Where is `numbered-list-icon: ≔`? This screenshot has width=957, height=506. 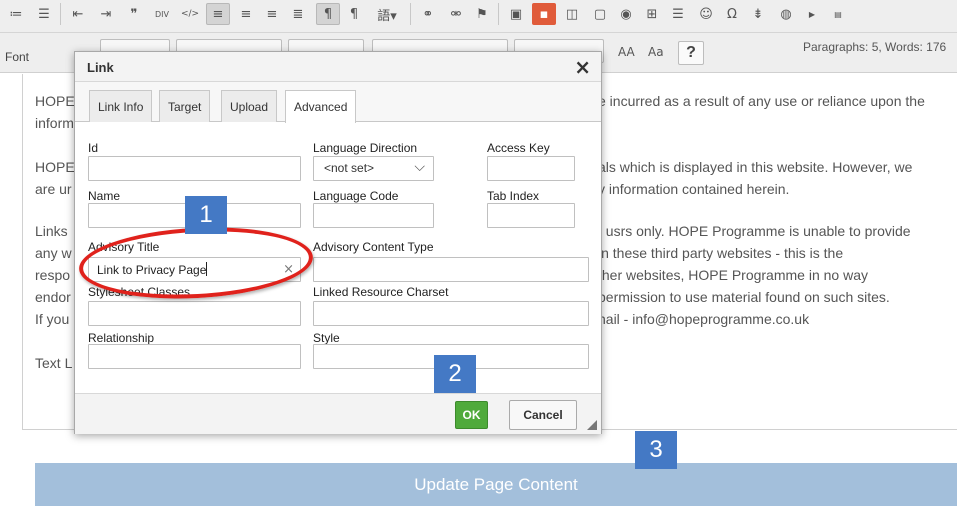
numbered-list-icon: ≔ is located at coordinates (16, 14).